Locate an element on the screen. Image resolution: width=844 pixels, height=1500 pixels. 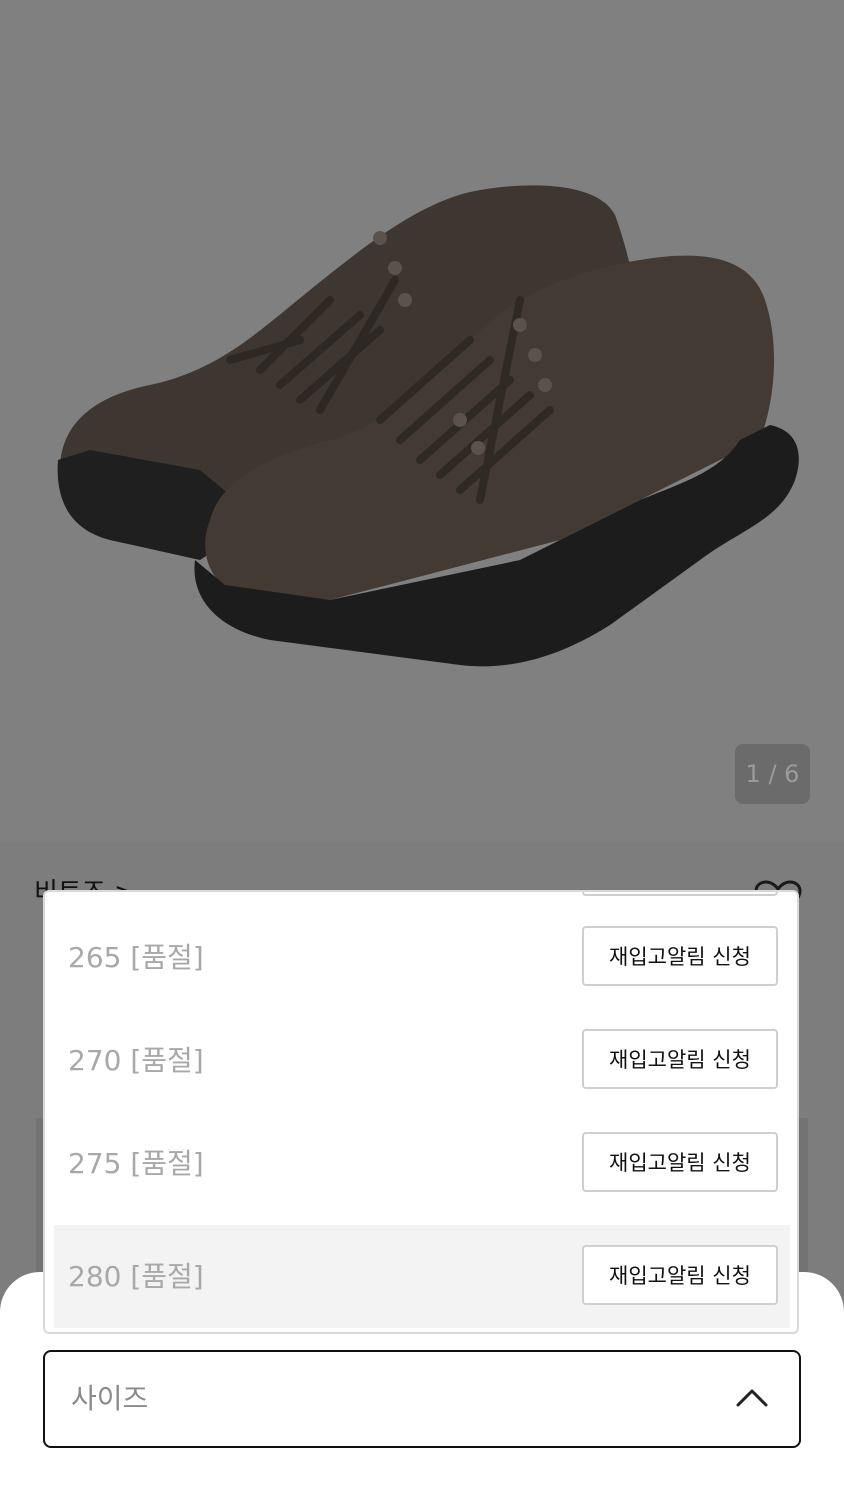
restock-notify-button-partial is located at coordinates (680, 894).